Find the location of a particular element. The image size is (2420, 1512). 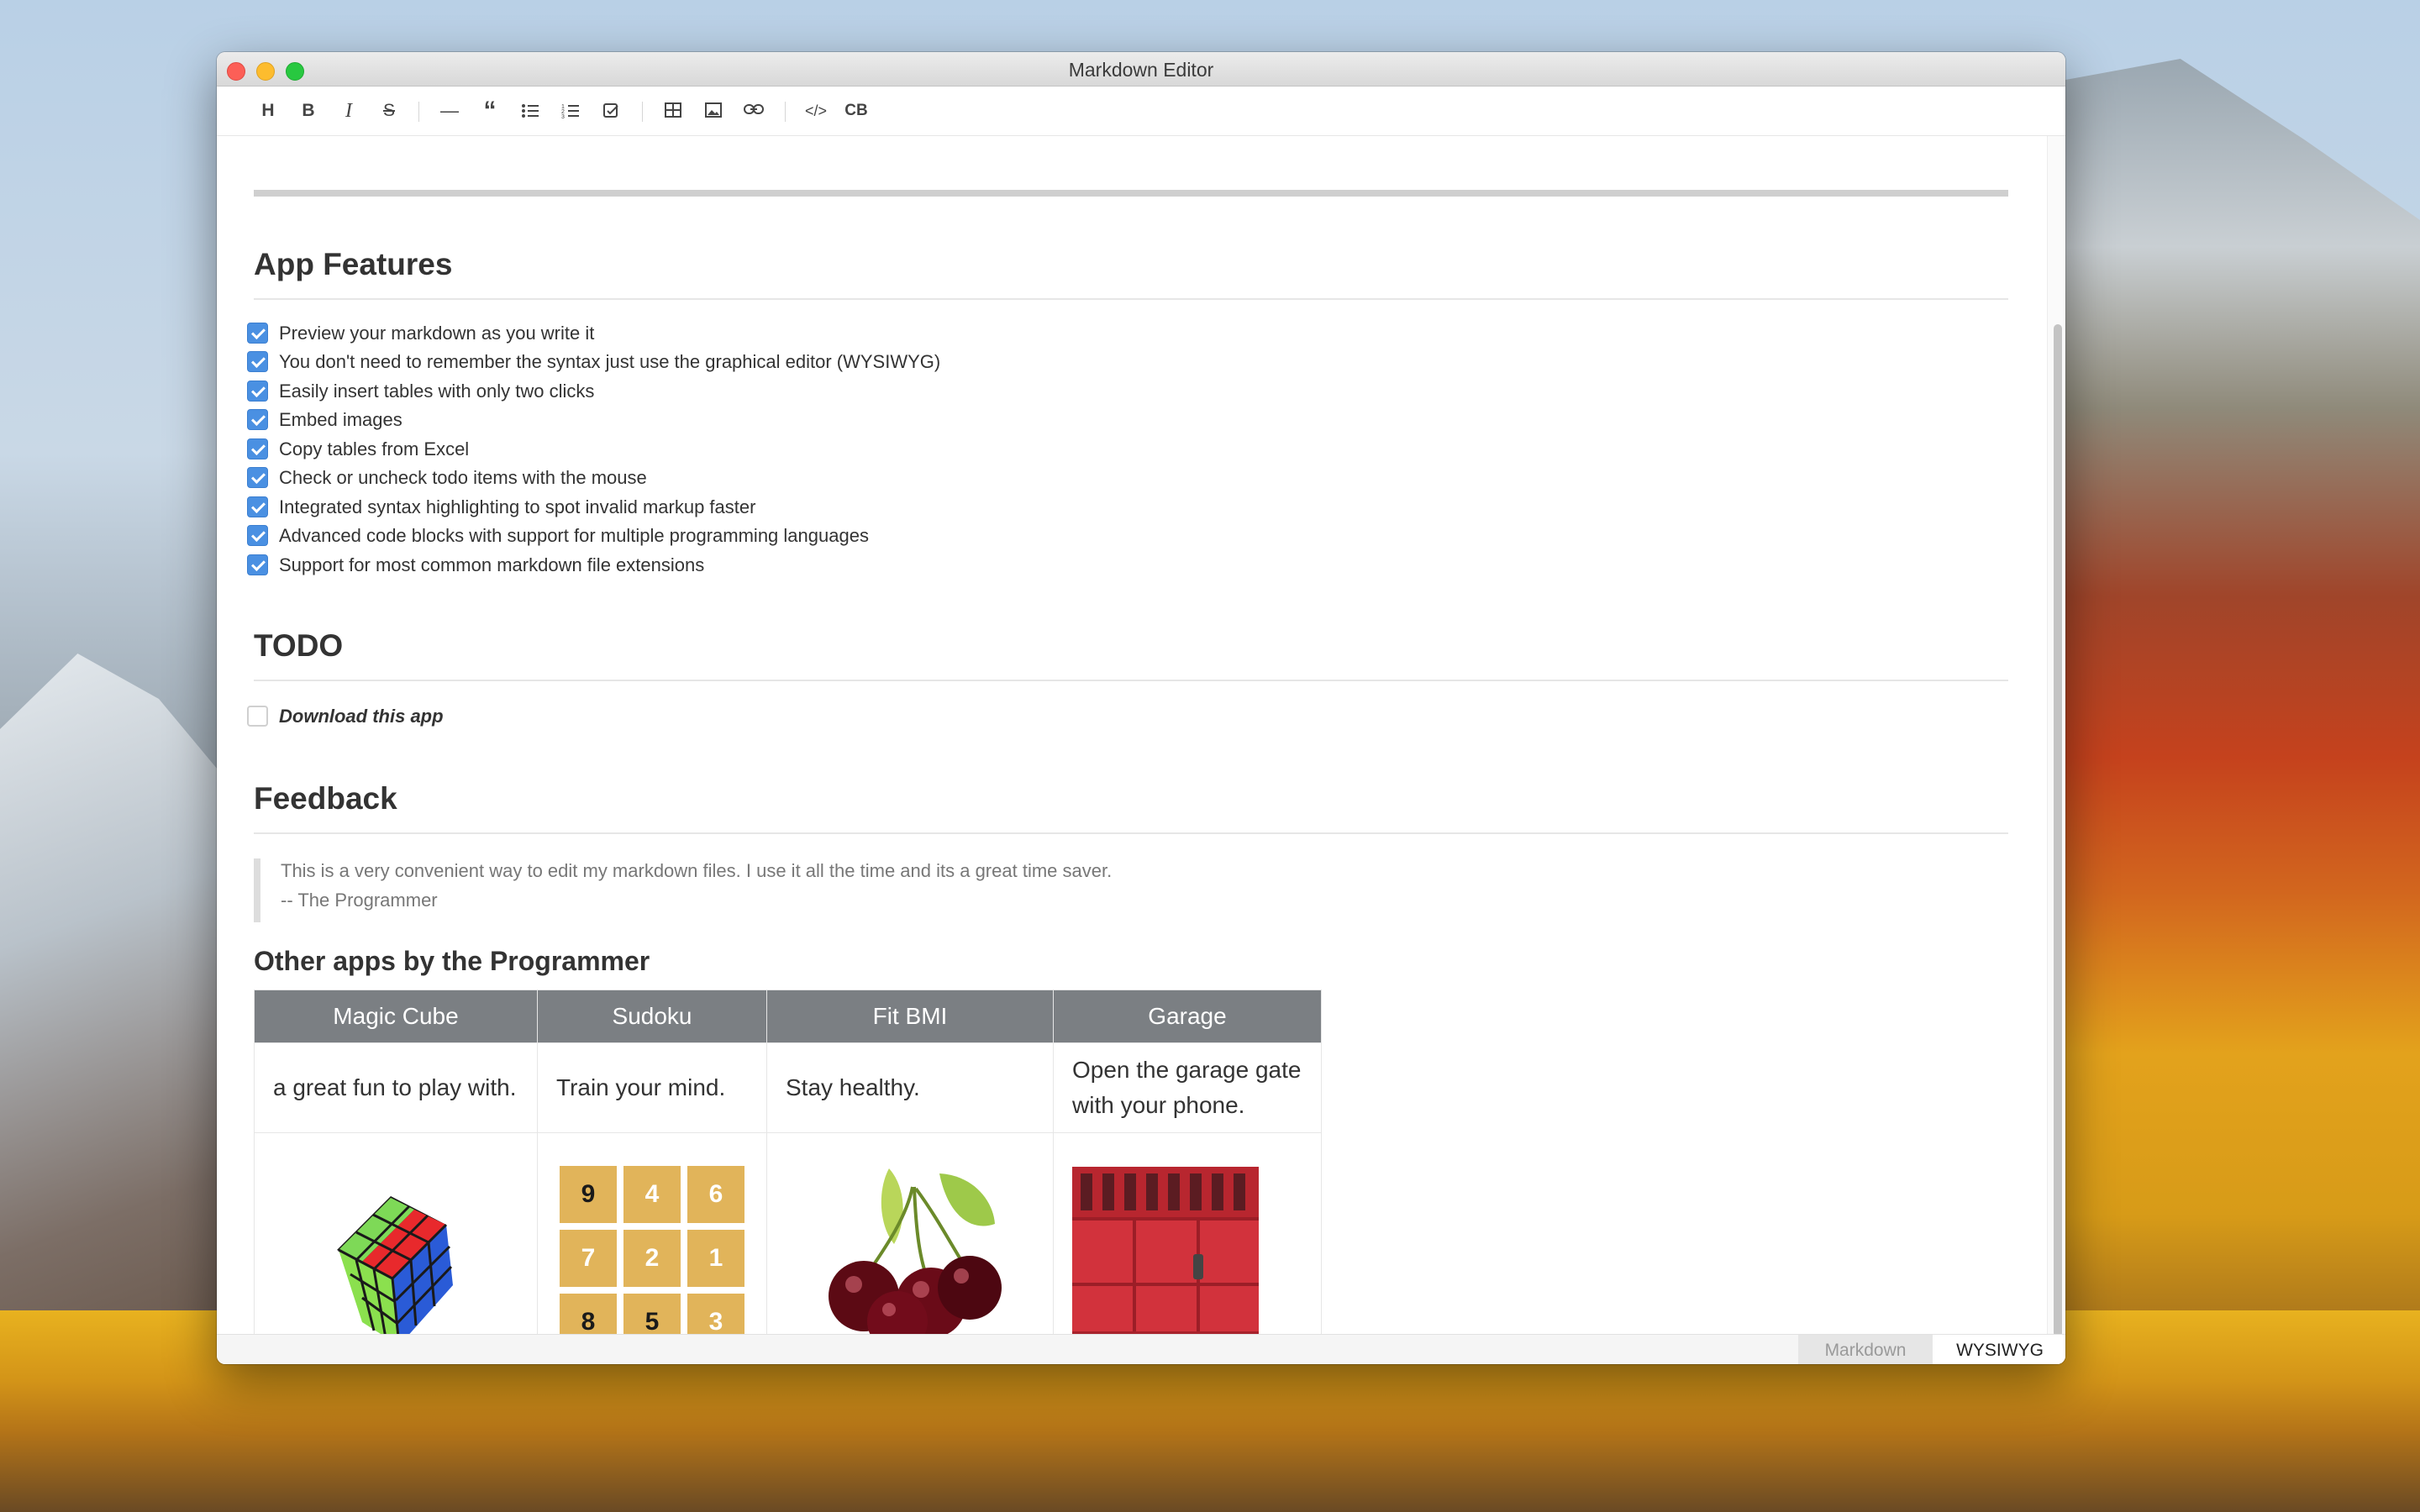

scrollbar-thumb is located at coordinates (2058, 830).